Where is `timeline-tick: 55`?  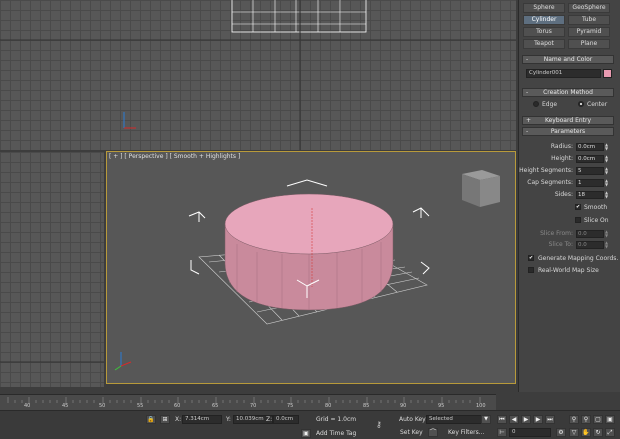 timeline-tick: 55 is located at coordinates (140, 406).